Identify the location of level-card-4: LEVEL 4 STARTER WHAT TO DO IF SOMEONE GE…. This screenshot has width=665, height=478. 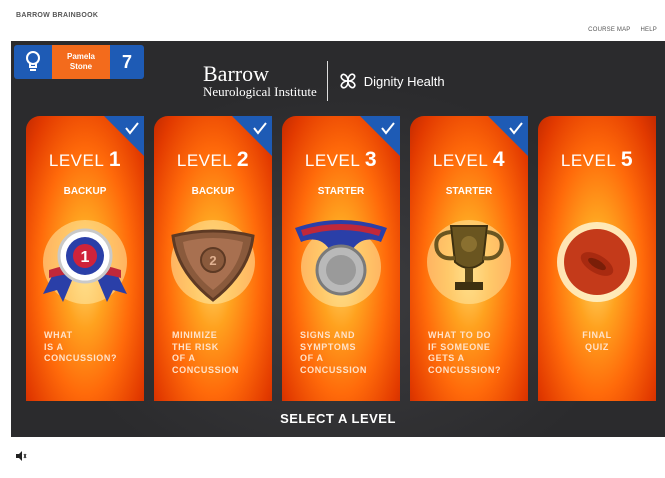
(469, 258).